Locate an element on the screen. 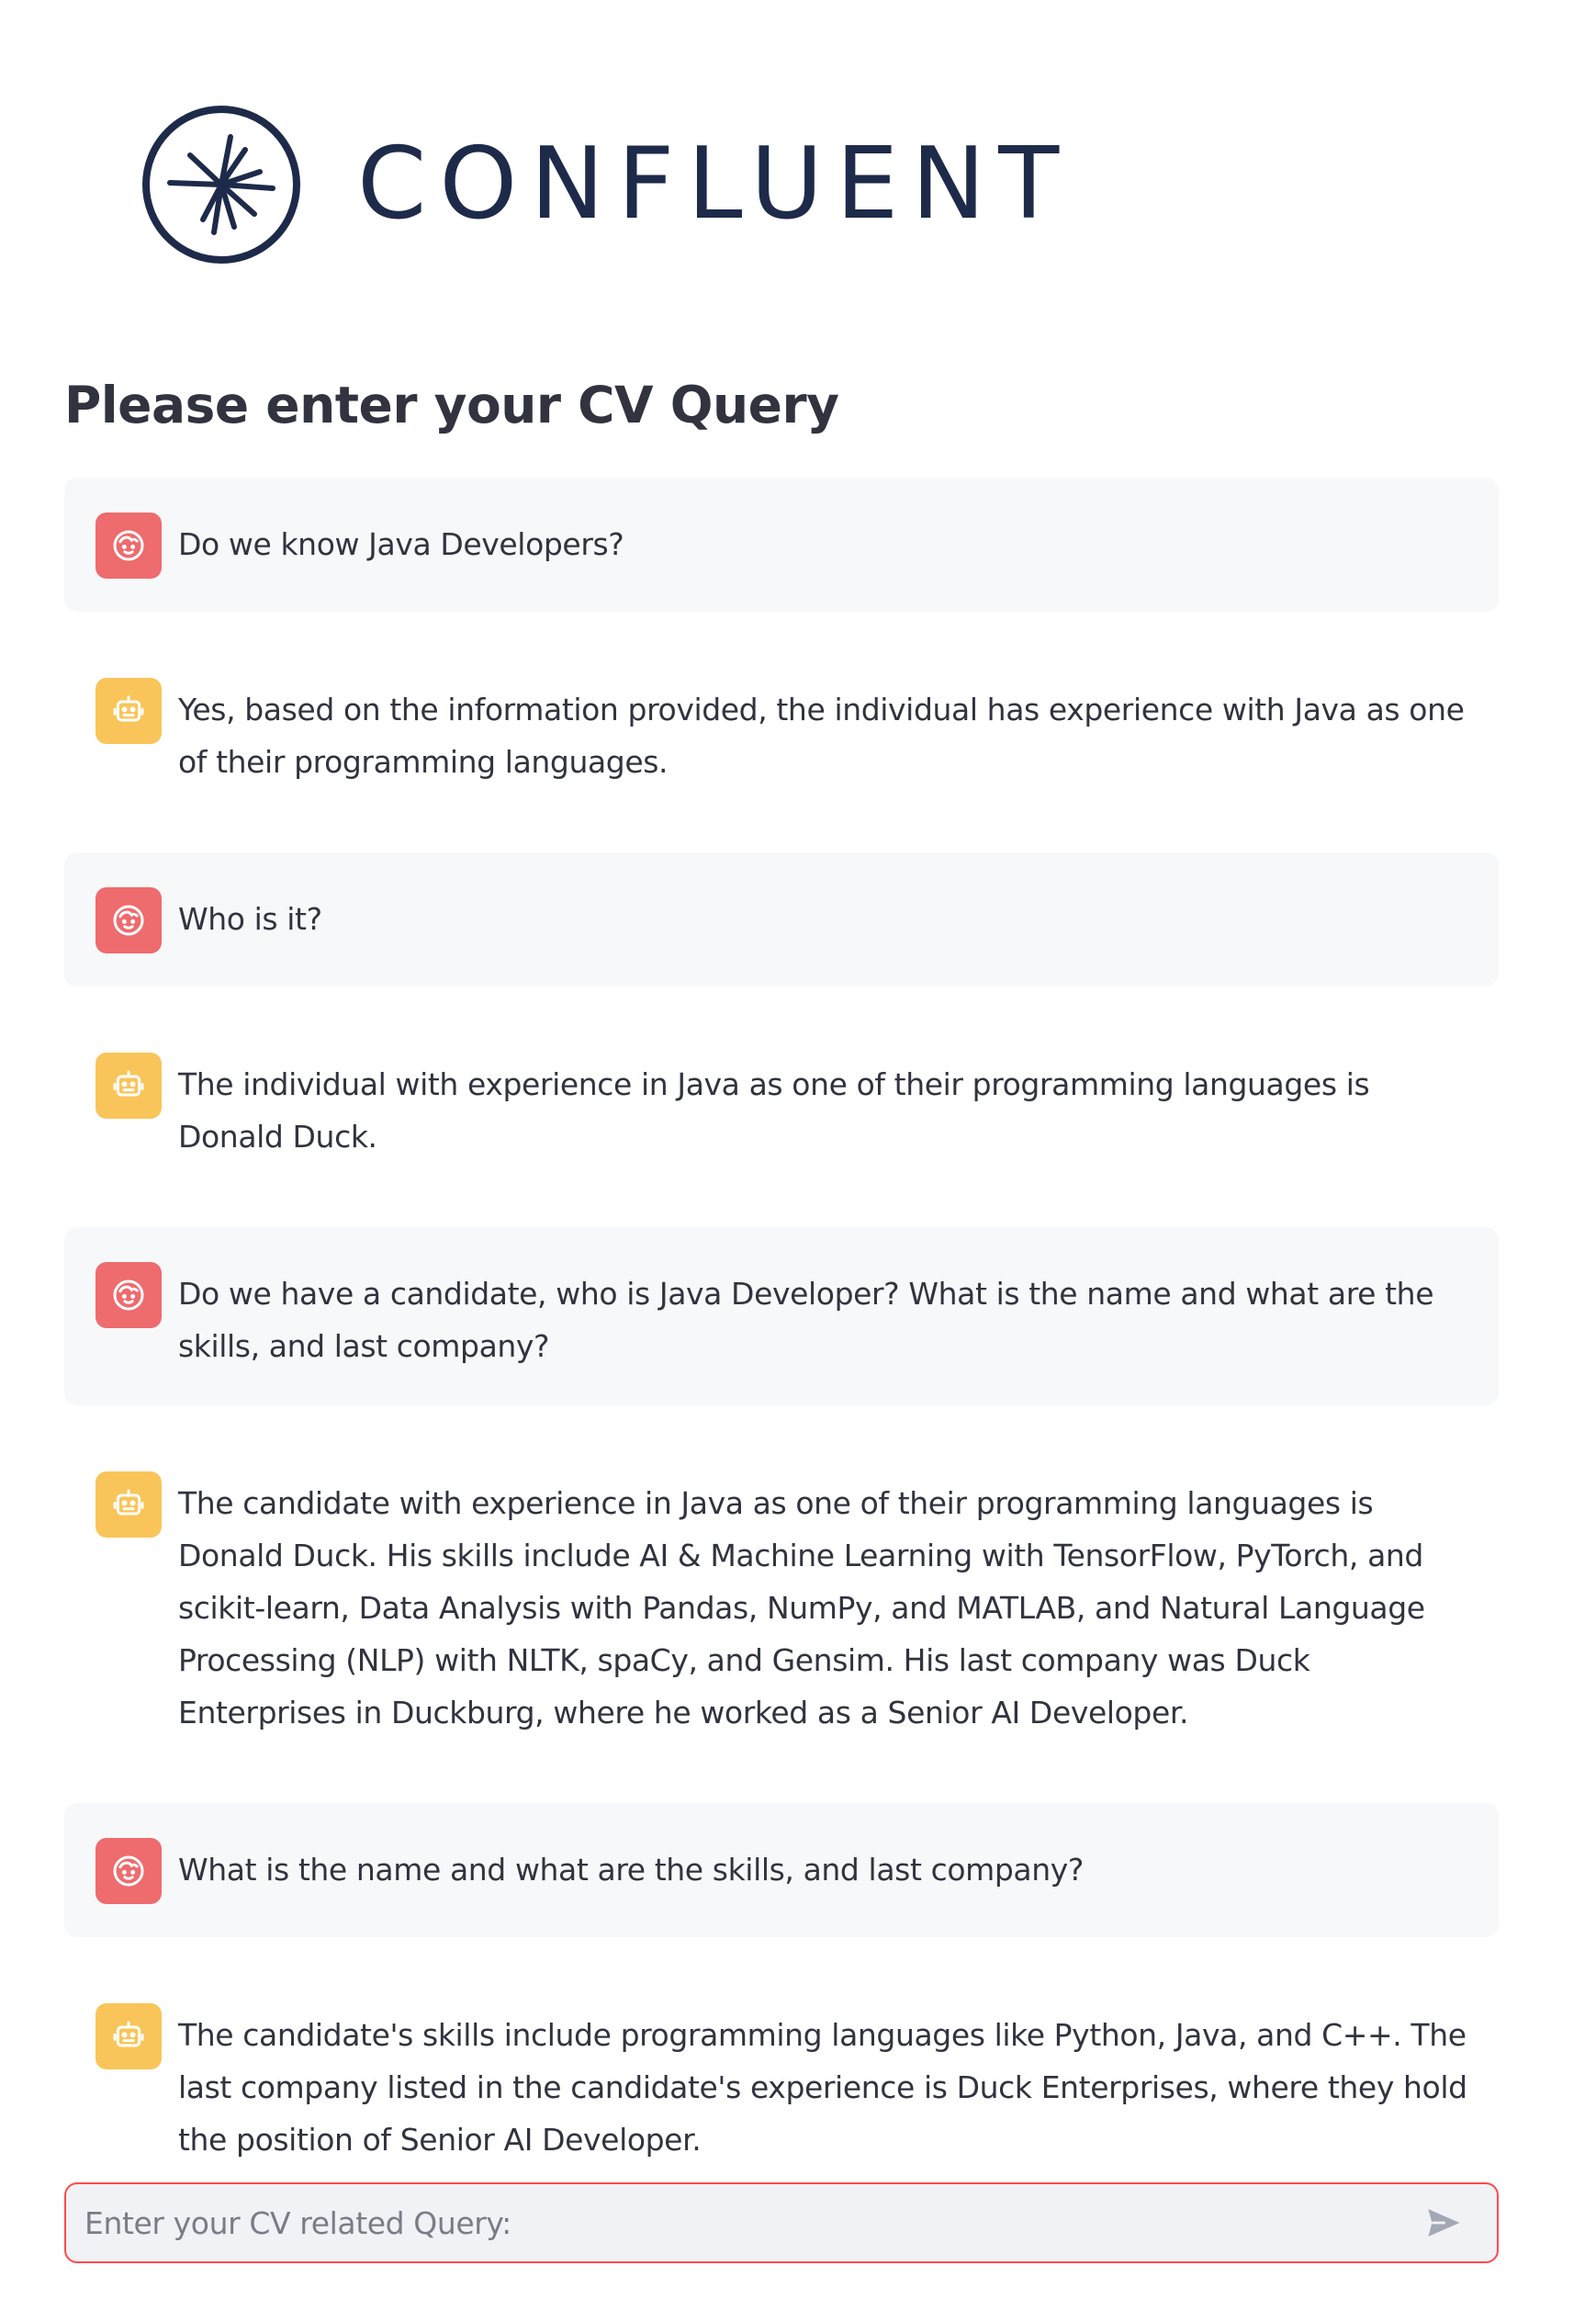 This screenshot has width=1596, height=2322. confluent-logo: CONFLUENT is located at coordinates (605, 184).